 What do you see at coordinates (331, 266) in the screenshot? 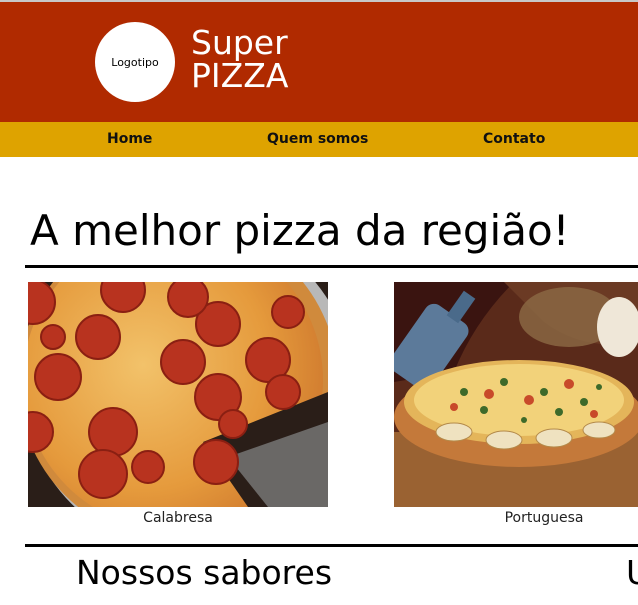
I see `divider-top` at bounding box center [331, 266].